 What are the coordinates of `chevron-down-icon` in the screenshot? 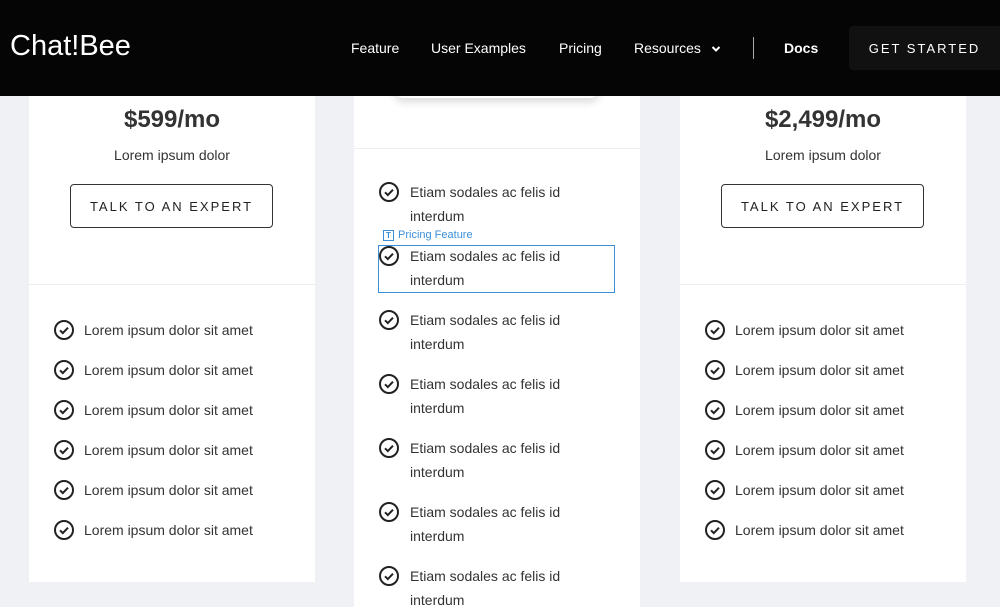 It's located at (716, 49).